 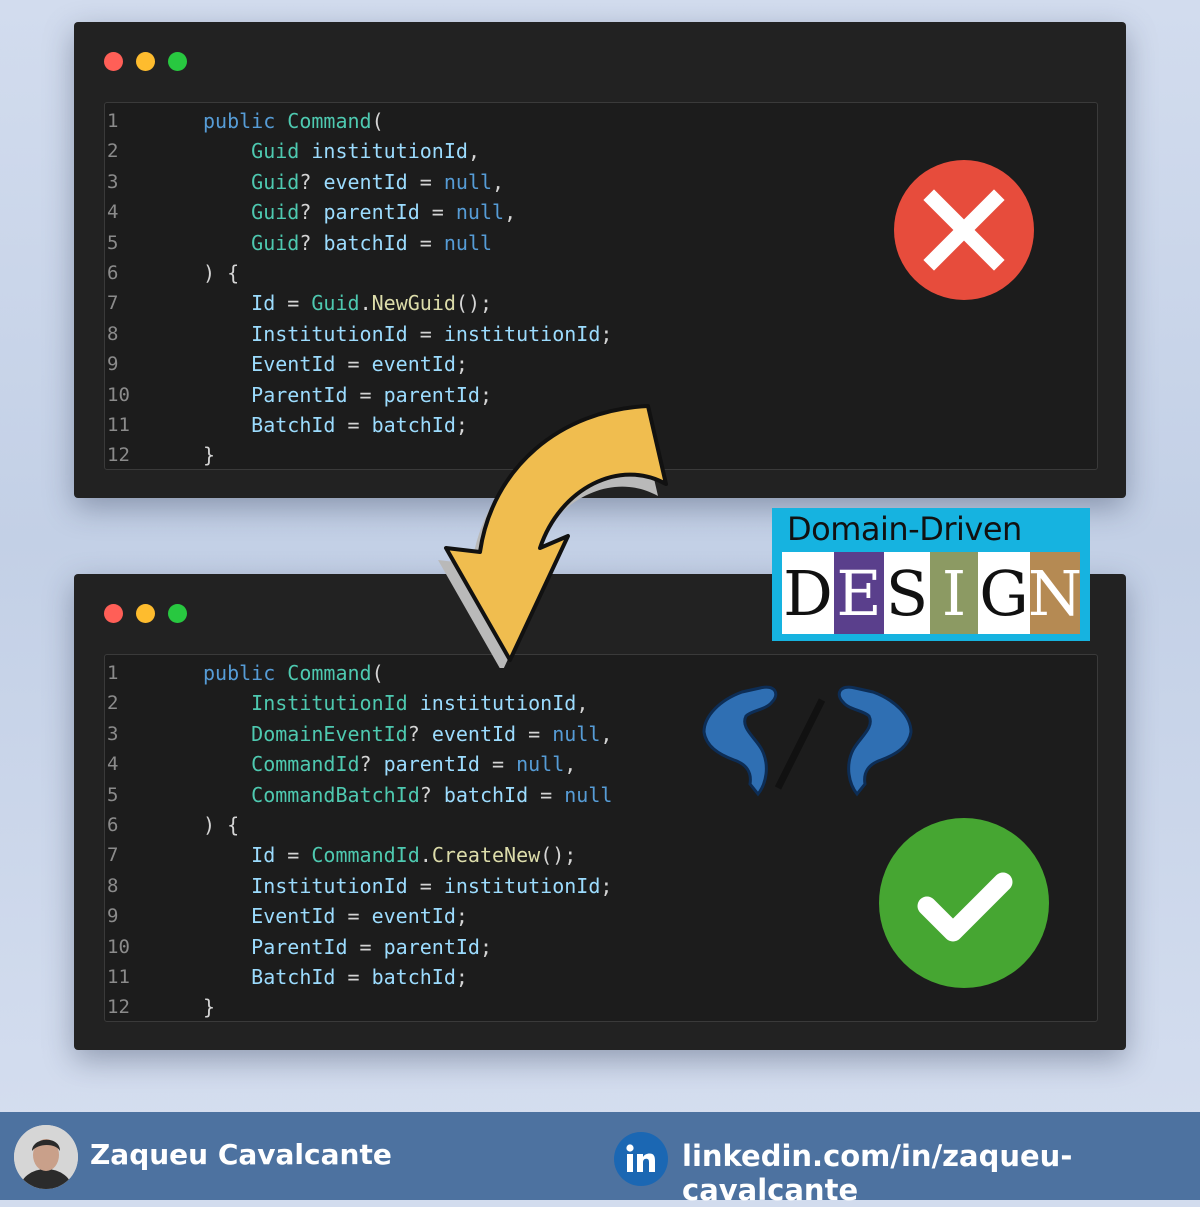 I want to click on code-text: ParentId = parentId;, so click(x=371, y=946).